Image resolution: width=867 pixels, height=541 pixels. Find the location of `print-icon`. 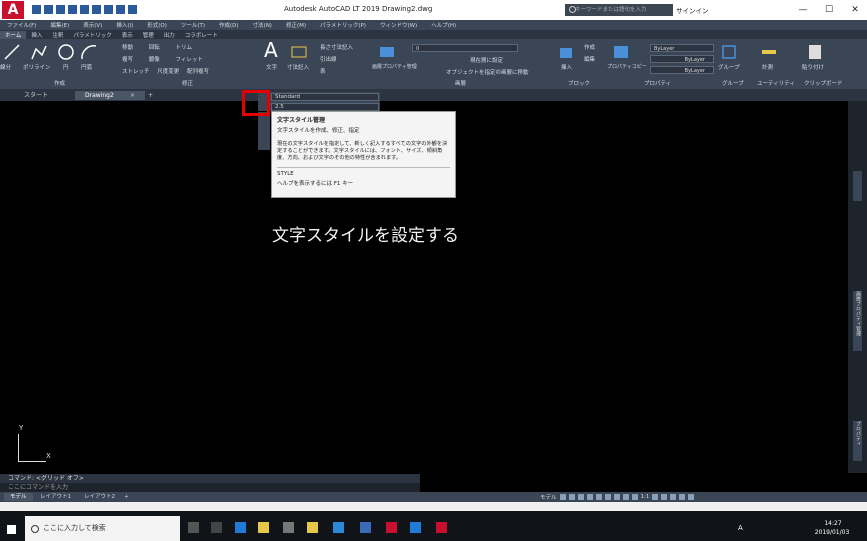

print-icon is located at coordinates (108, 9).